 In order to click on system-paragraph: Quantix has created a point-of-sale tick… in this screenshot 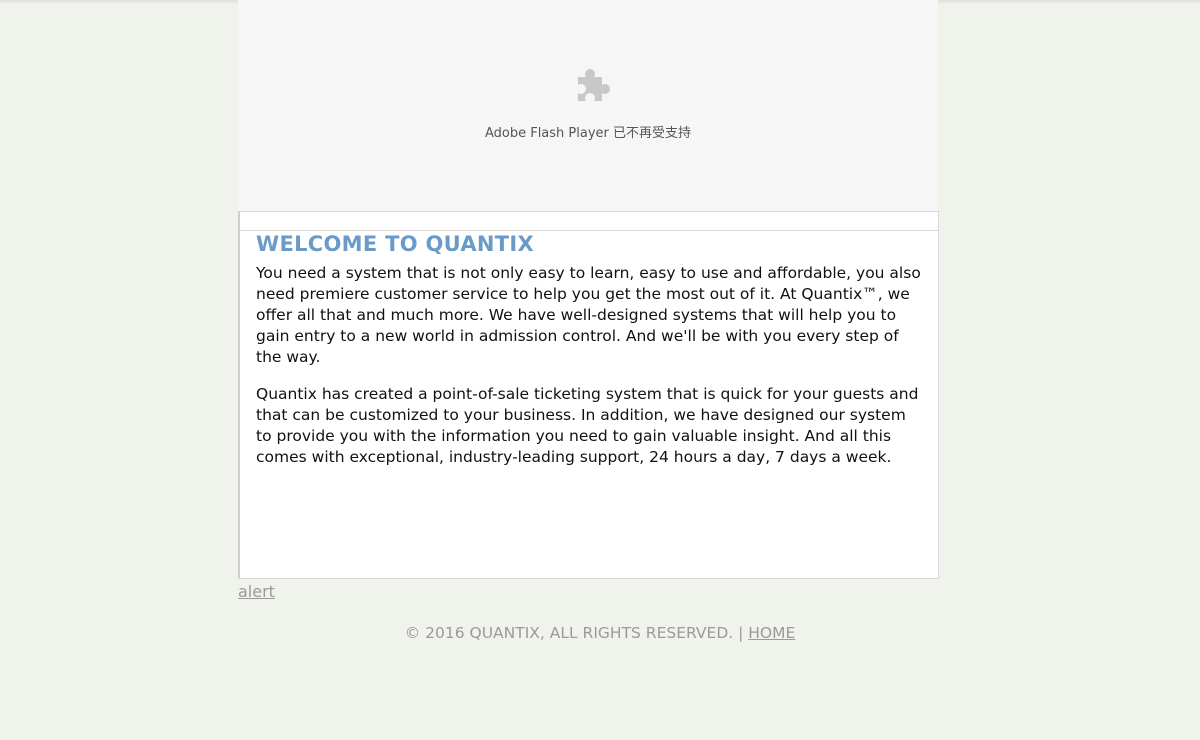, I will do `click(587, 425)`.